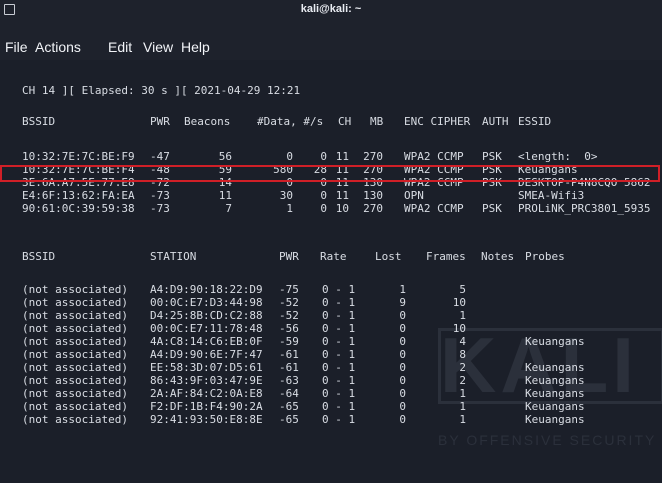  Describe the element at coordinates (414, 195) in the screenshot. I see `ap-cell: OPN` at that location.